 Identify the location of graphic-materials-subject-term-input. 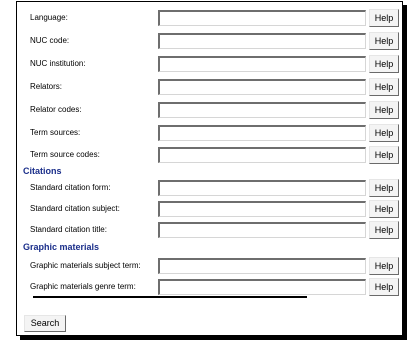
(262, 266).